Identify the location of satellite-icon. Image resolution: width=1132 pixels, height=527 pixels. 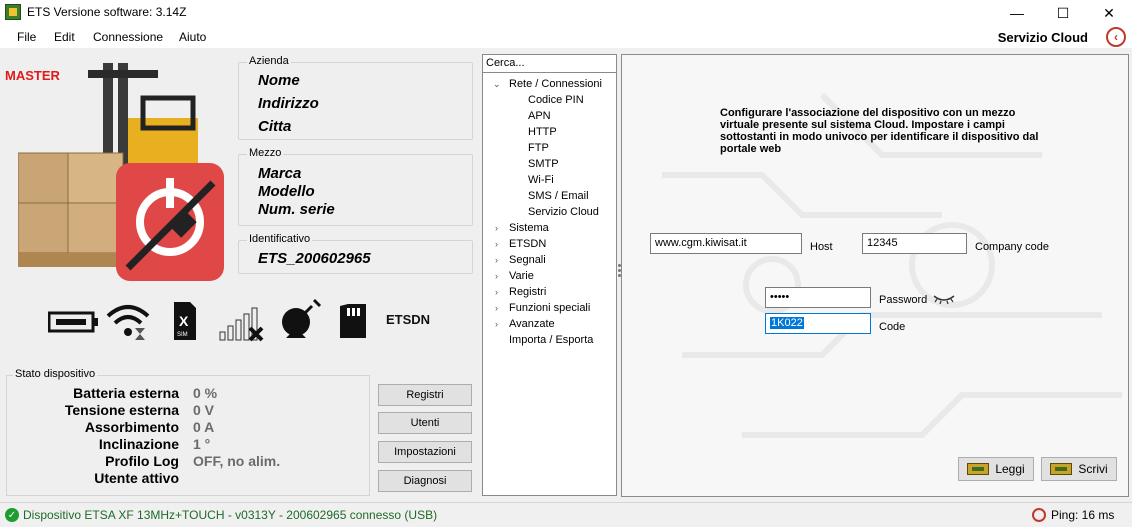
(302, 318).